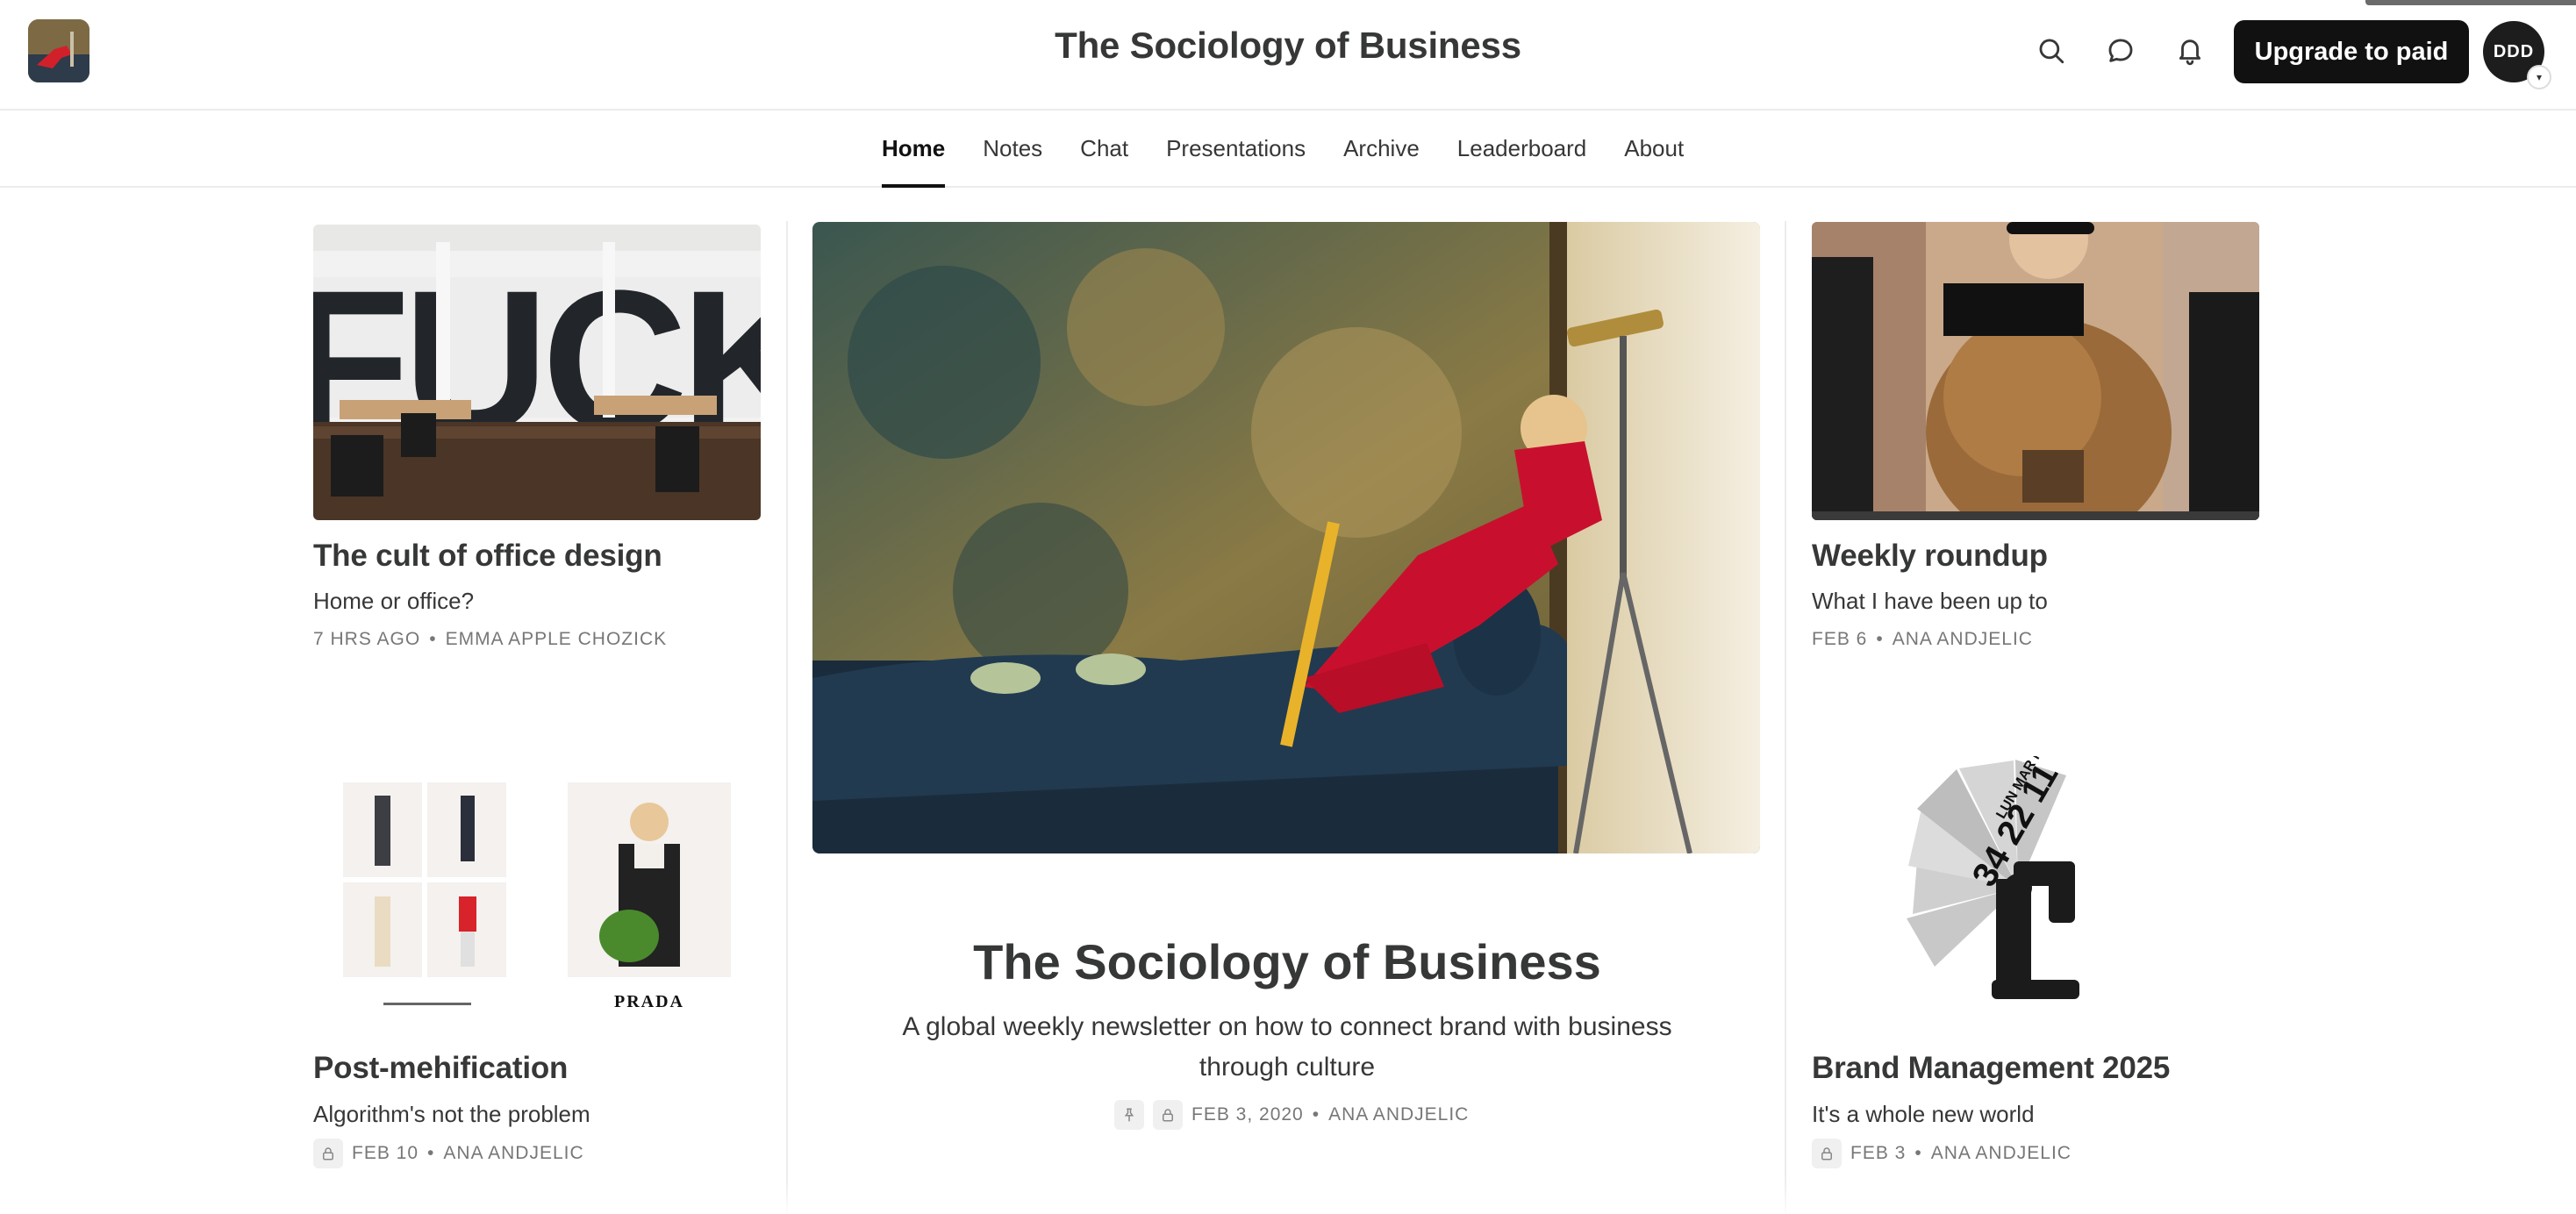 This screenshot has height=1214, width=2576. What do you see at coordinates (649, 1001) in the screenshot?
I see `prada-caption: PRADA` at bounding box center [649, 1001].